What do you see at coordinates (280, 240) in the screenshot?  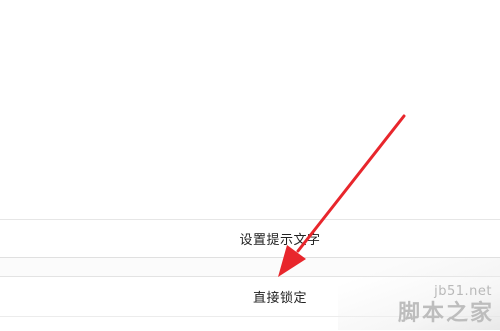 I see `menu-item-label: 设置提示文字` at bounding box center [280, 240].